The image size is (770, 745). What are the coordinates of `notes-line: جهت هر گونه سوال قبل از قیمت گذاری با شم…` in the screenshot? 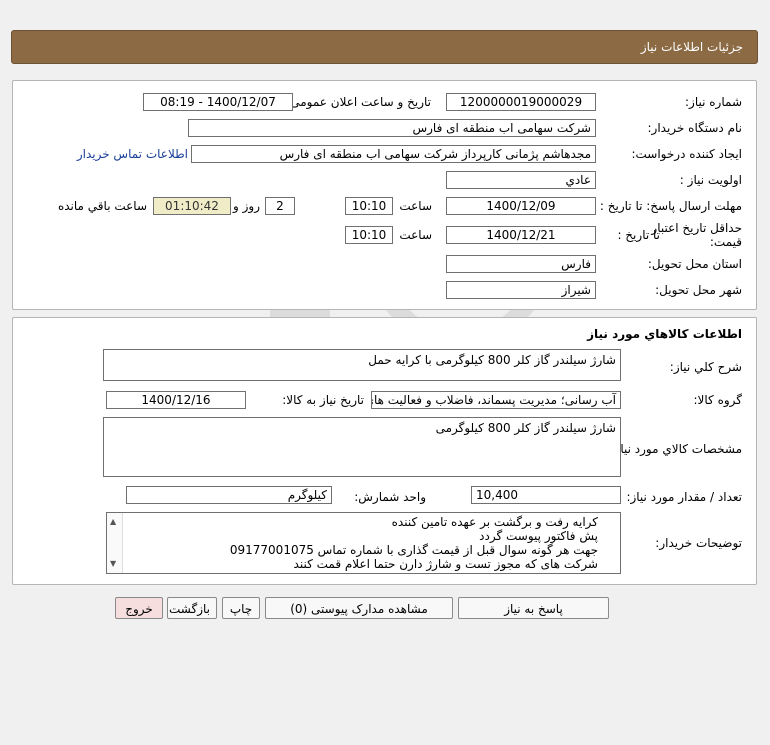 It's located at (413, 550).